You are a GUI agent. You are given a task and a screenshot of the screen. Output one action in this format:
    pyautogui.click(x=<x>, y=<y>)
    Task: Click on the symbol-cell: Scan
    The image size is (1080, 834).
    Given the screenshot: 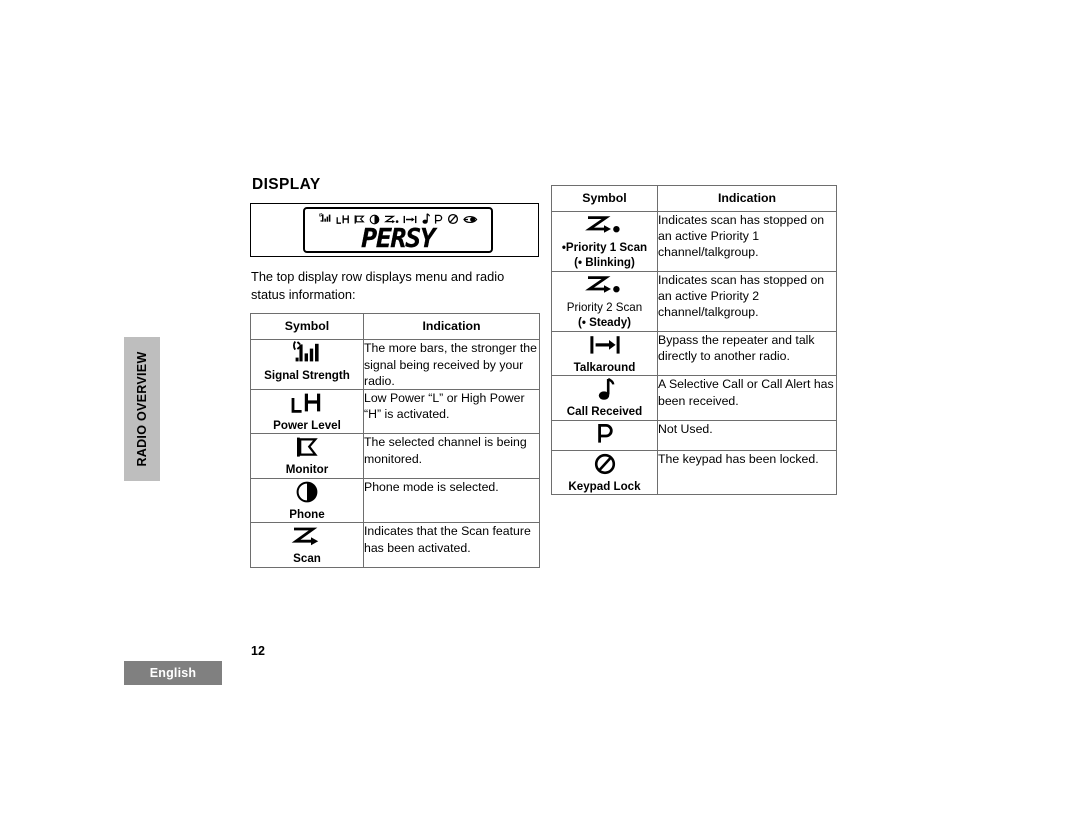 What is the action you would take?
    pyautogui.click(x=307, y=545)
    